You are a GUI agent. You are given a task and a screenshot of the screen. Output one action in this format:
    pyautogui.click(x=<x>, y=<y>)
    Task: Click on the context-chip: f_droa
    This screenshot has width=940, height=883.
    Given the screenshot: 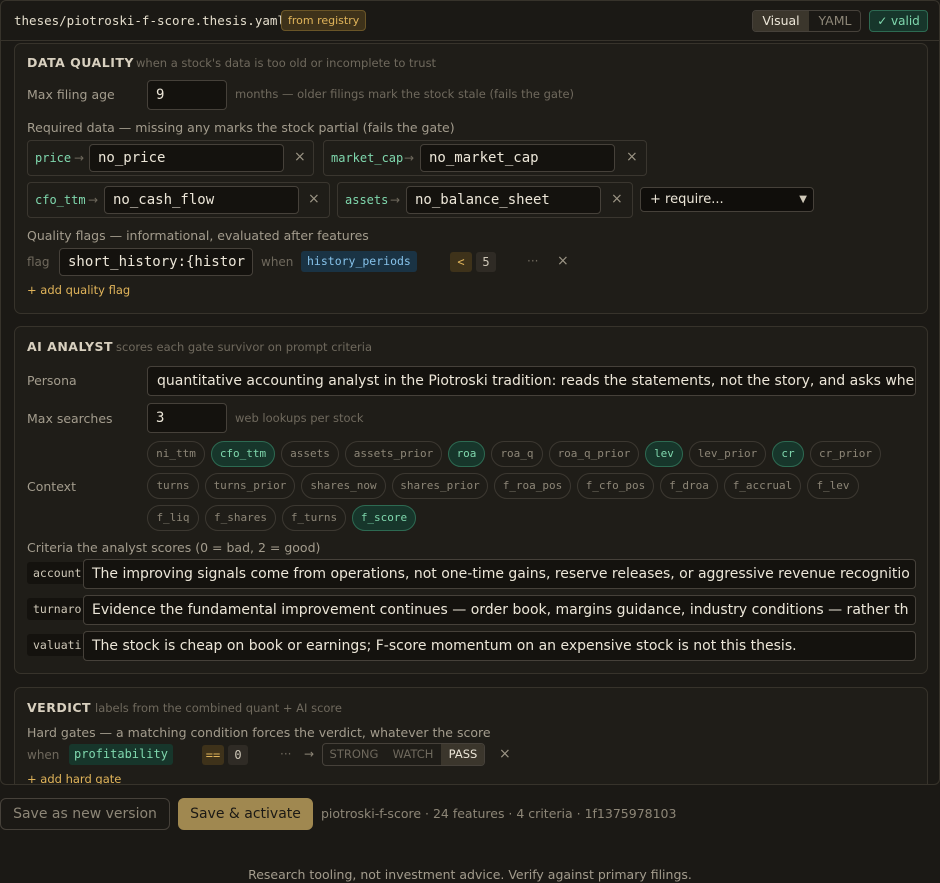 What is the action you would take?
    pyautogui.click(x=689, y=486)
    